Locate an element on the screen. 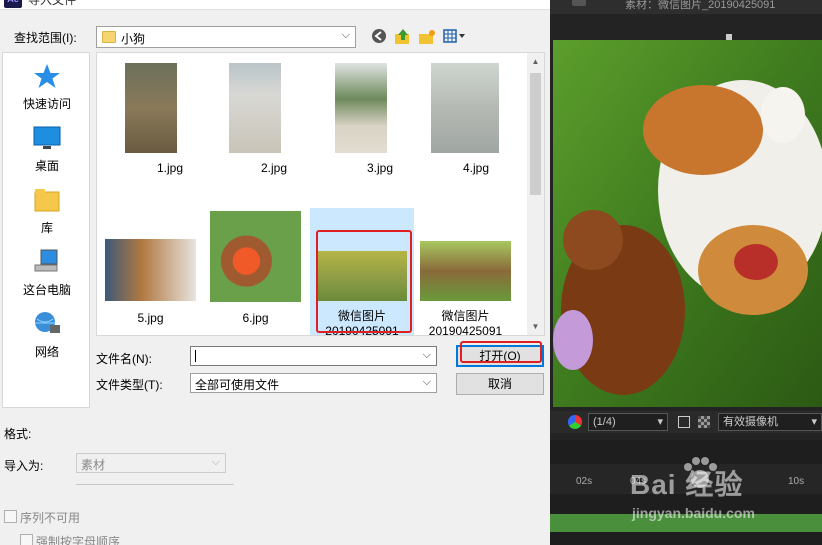 This screenshot has width=822, height=545. cancel-button: 取消 is located at coordinates (500, 384).